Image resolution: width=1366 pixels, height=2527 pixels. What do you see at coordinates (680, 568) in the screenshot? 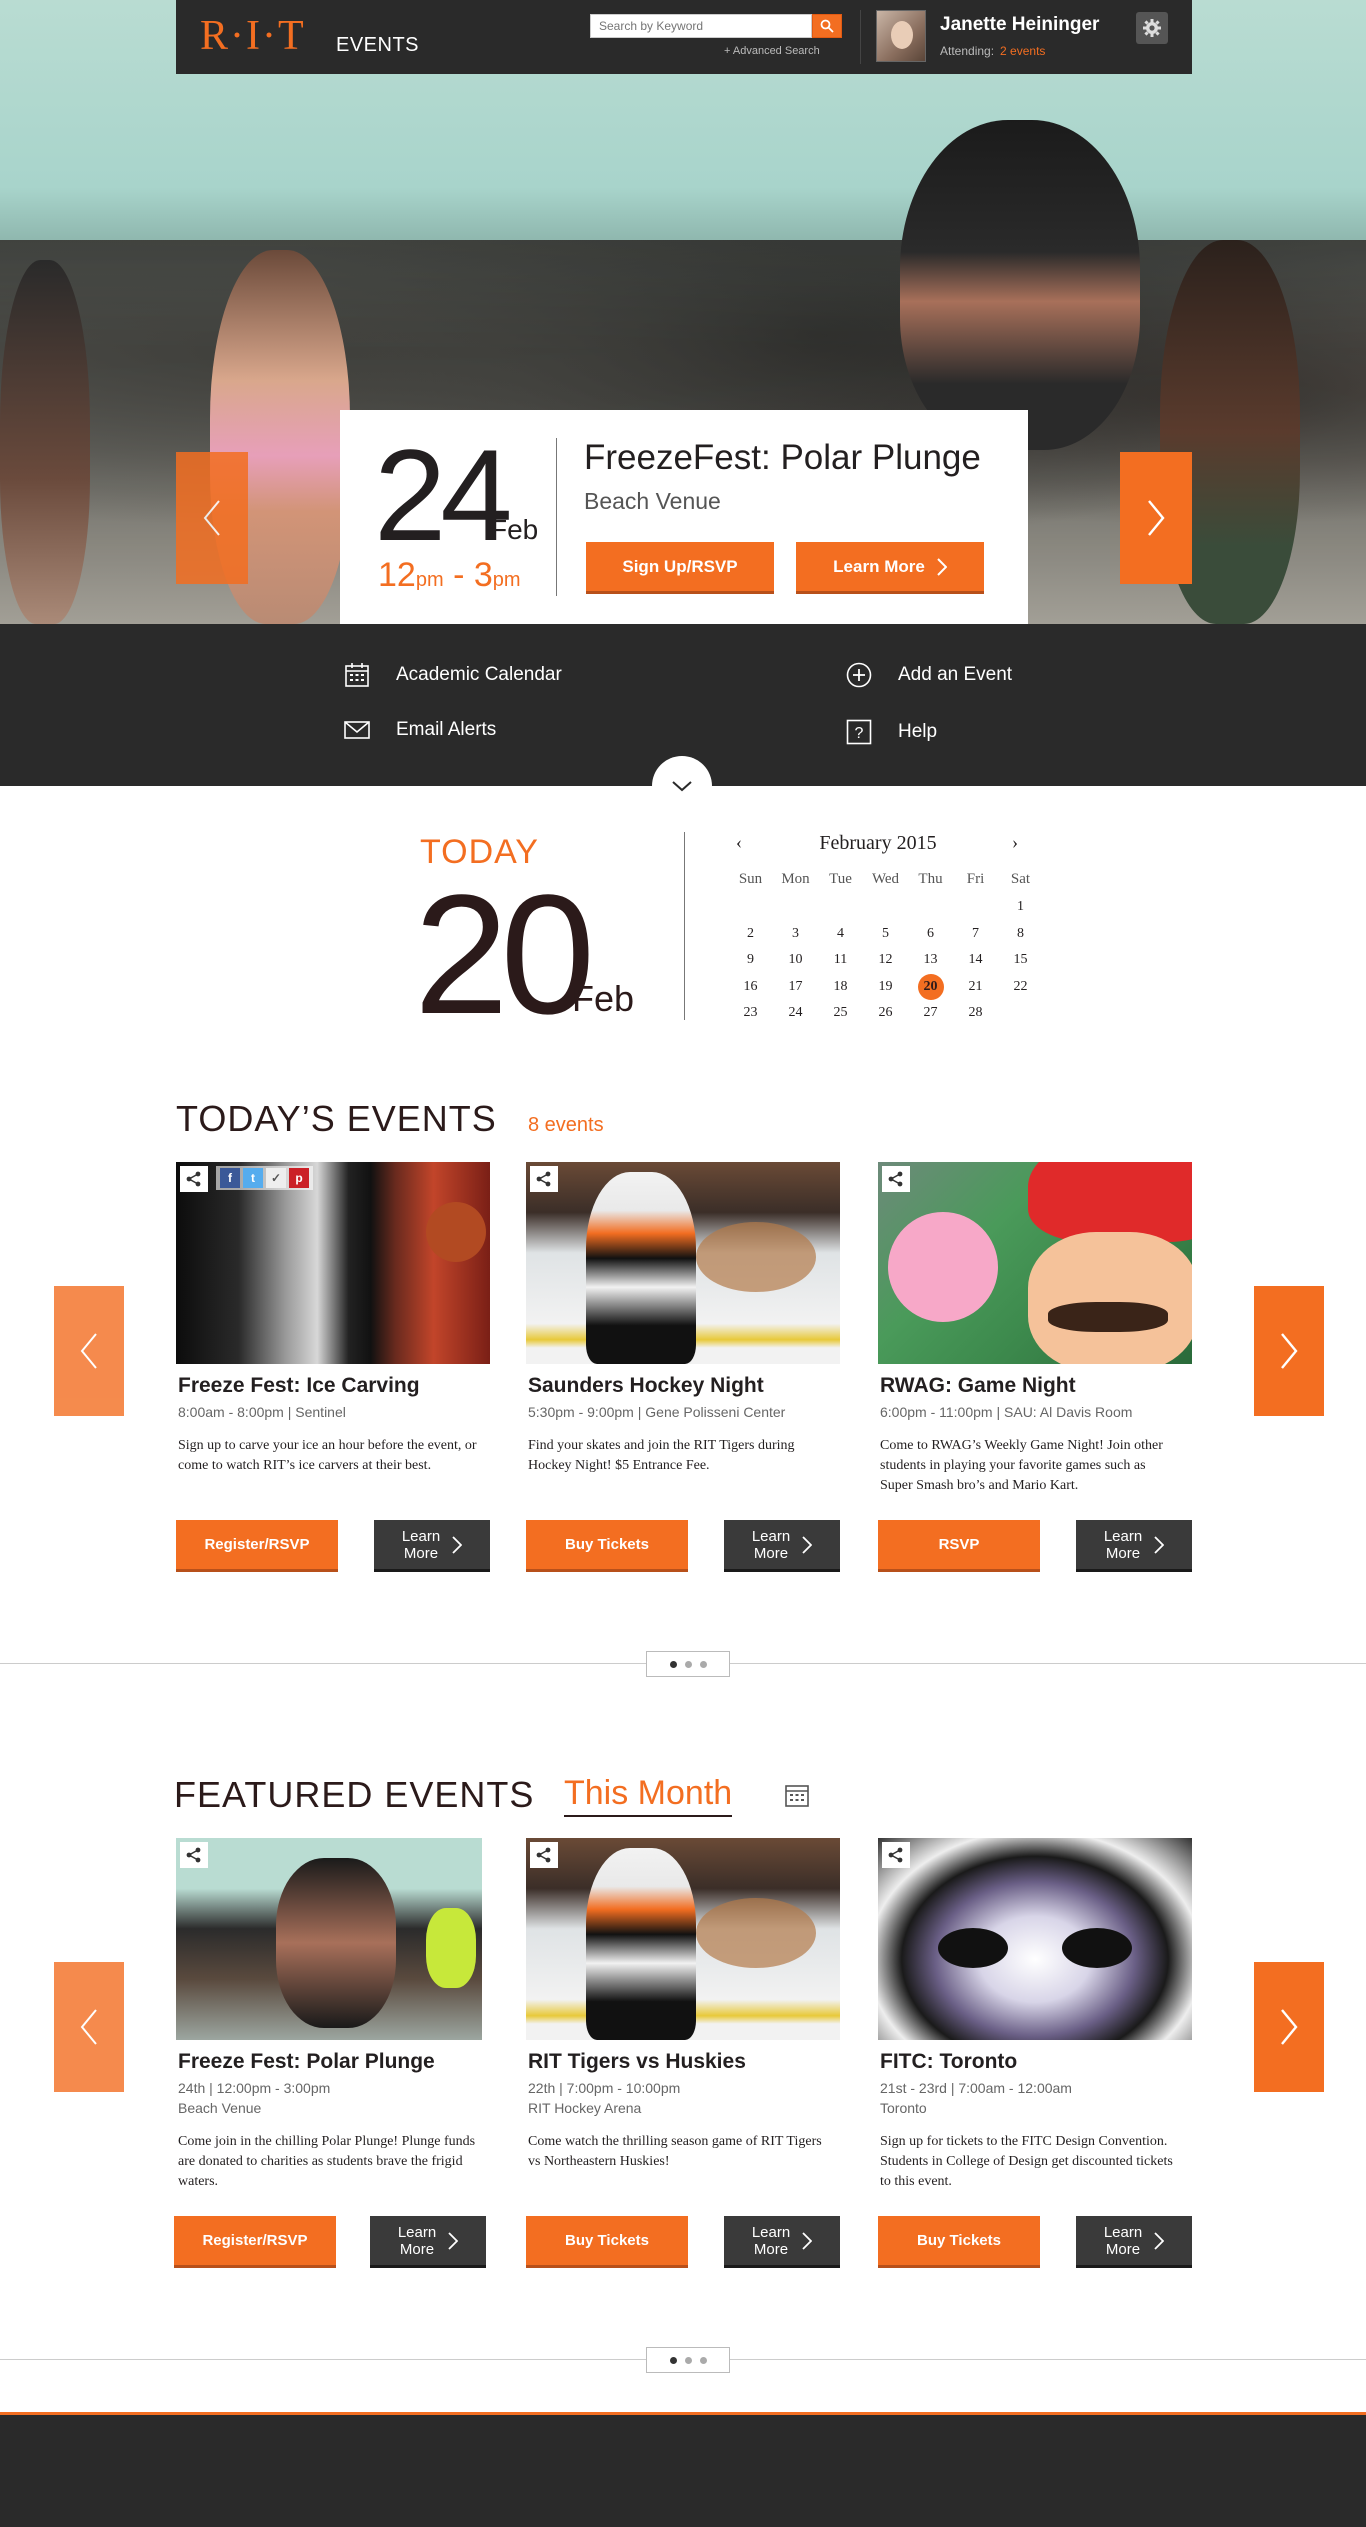
I see `sign-up-rsvp-button: Sign Up/RSVP` at bounding box center [680, 568].